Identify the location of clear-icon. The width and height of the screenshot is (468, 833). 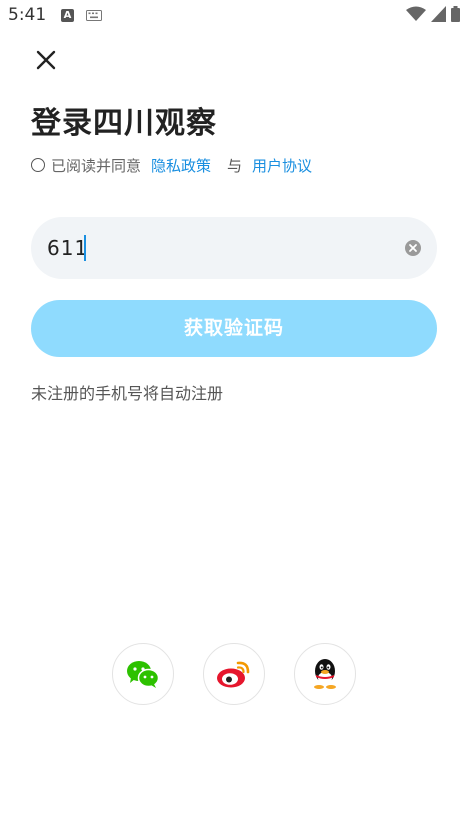
(413, 248).